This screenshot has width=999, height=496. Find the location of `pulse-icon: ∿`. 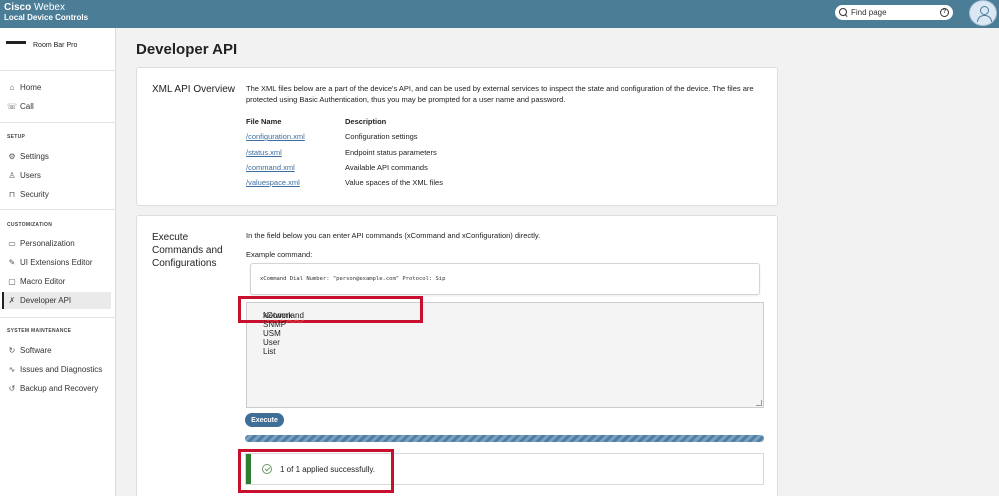

pulse-icon: ∿ is located at coordinates (12, 369).